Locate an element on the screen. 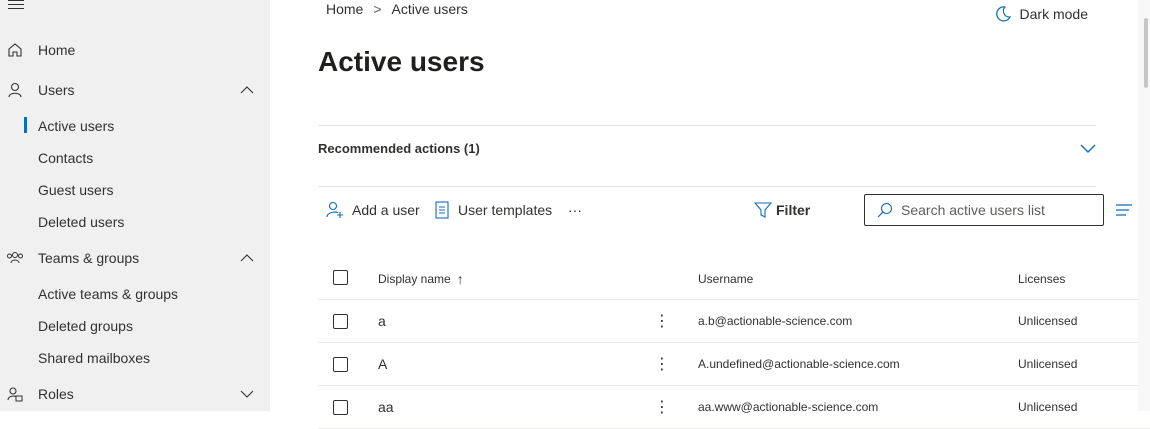 The image size is (1150, 429). hamburger-menu-icon is located at coordinates (16, 5).